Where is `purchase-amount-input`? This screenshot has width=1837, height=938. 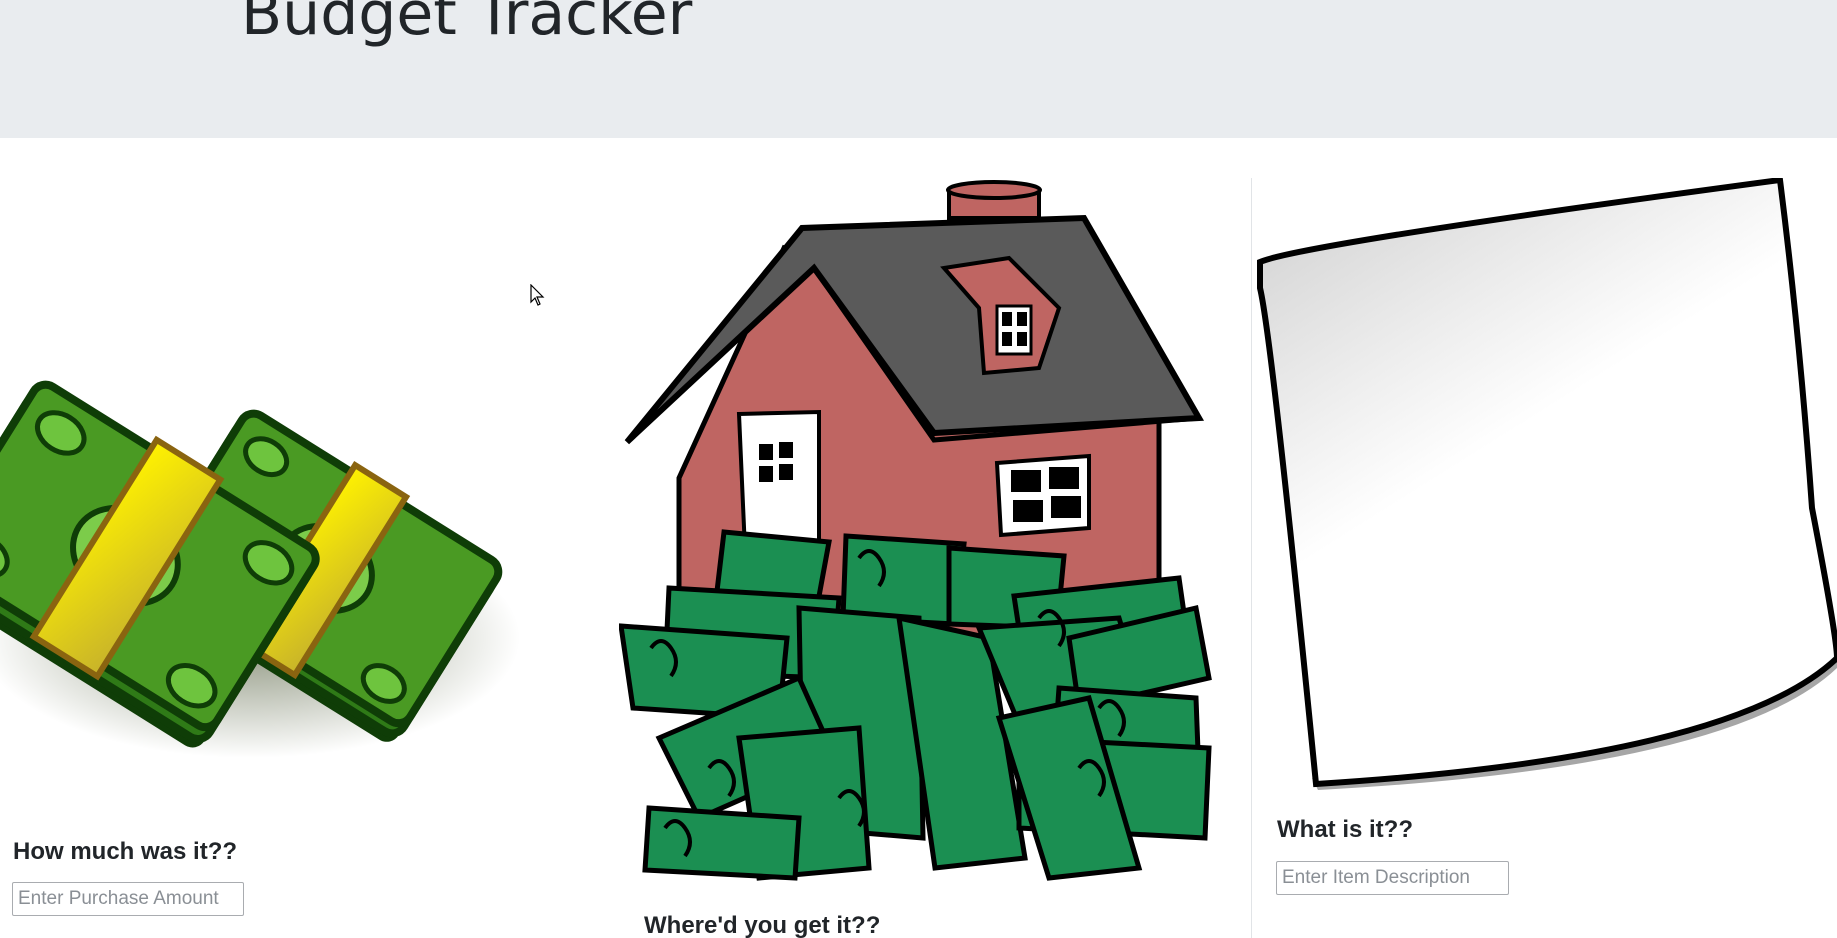
purchase-amount-input is located at coordinates (128, 899).